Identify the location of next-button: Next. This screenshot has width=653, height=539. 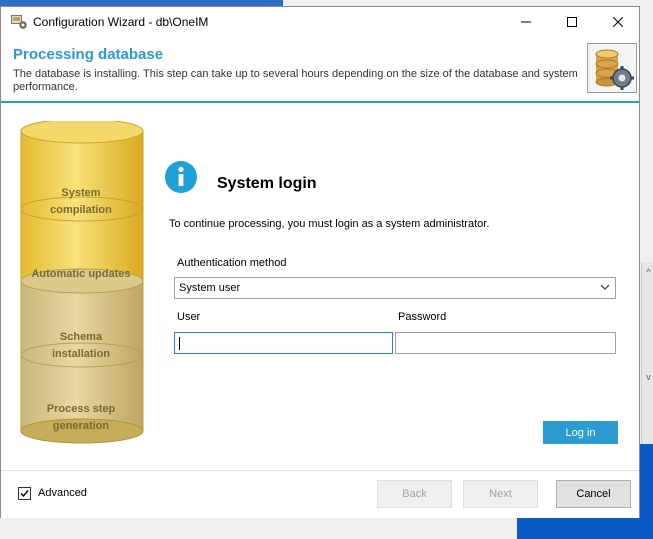
(500, 494).